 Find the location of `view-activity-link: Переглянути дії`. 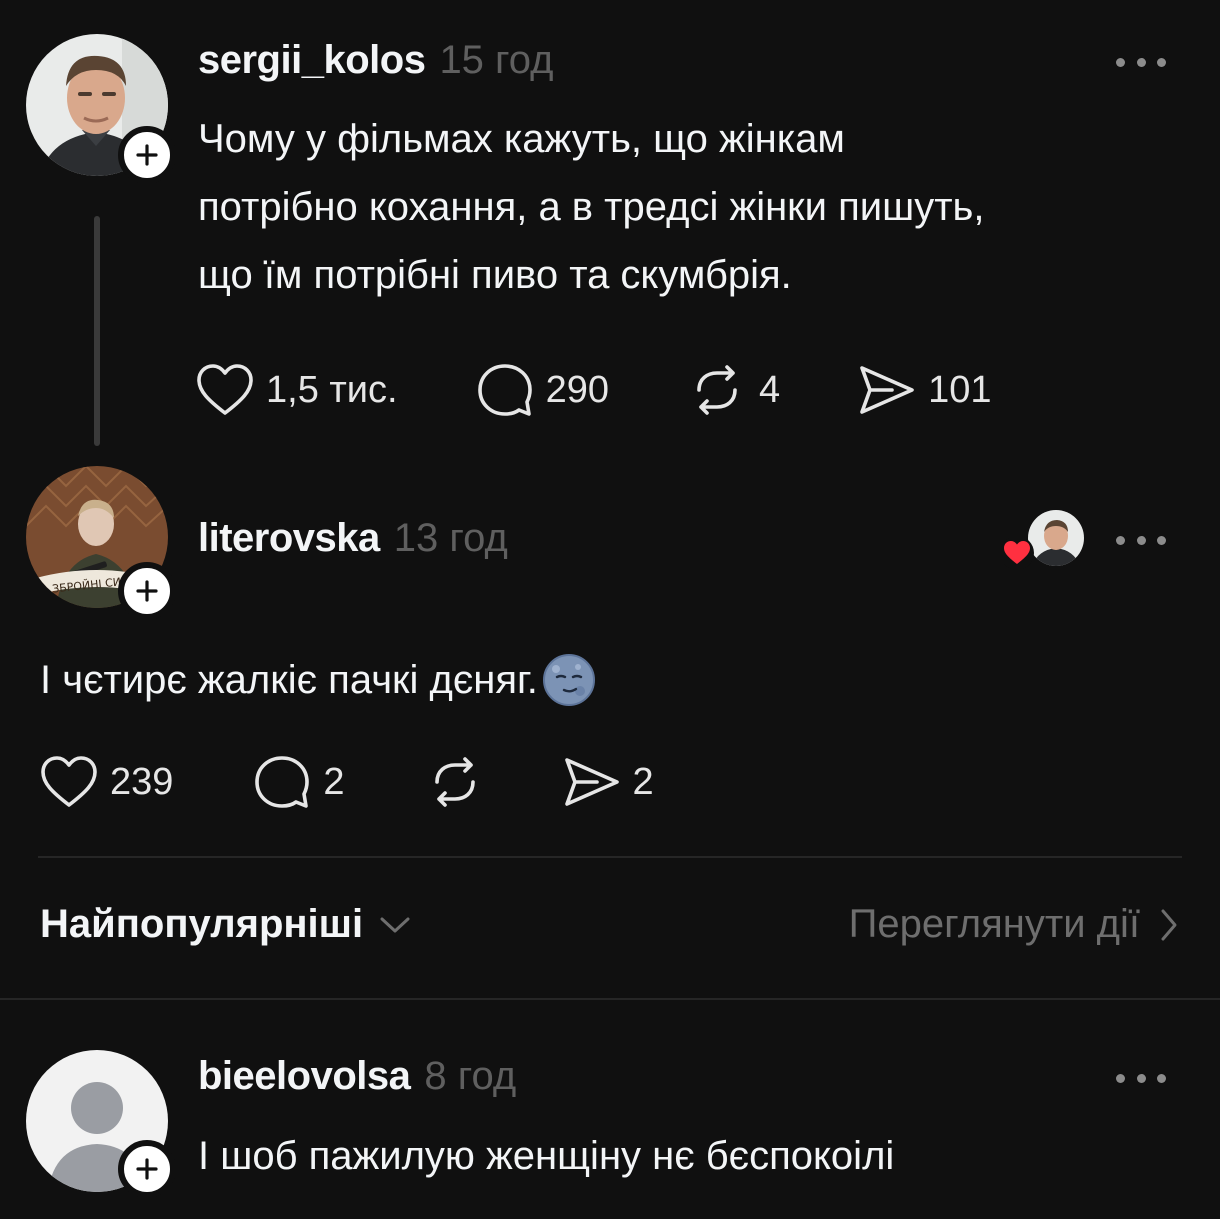

view-activity-link: Переглянути дії is located at coordinates (1013, 924).